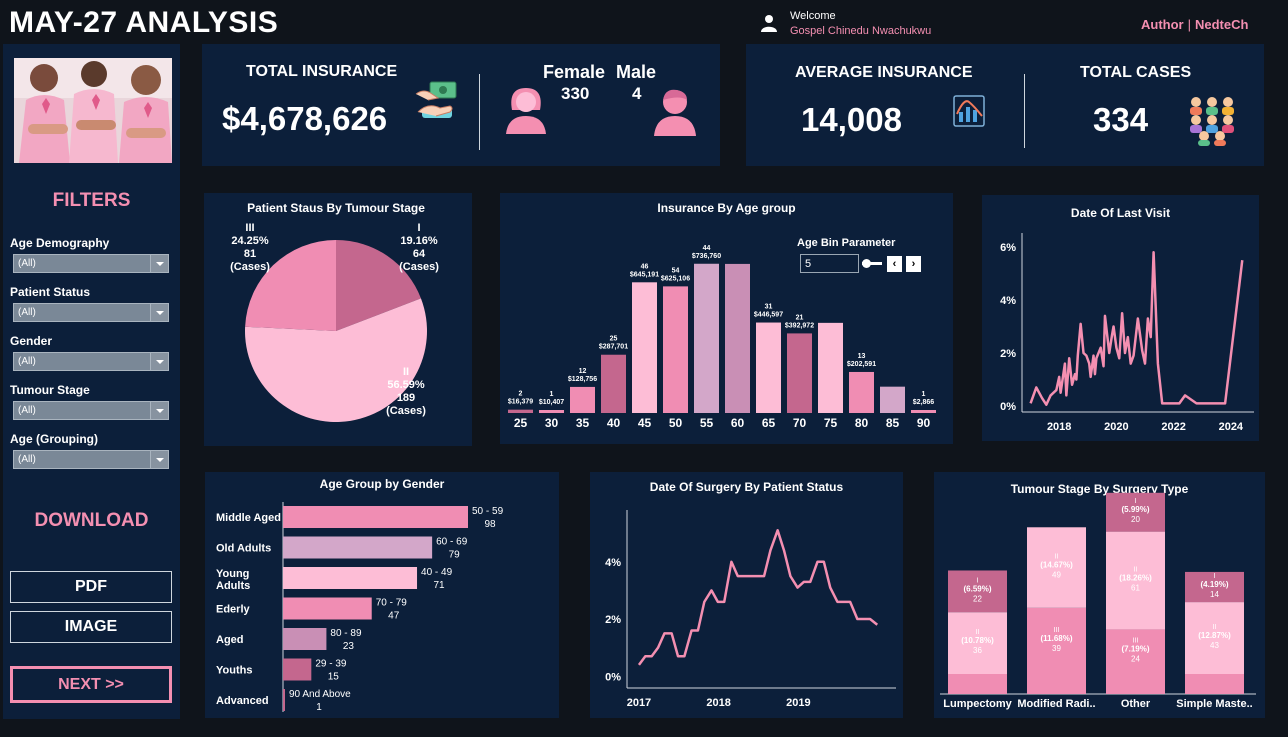 The image size is (1288, 737). I want to click on user-name: Gospel Chinedu Nwachukwu, so click(861, 31).